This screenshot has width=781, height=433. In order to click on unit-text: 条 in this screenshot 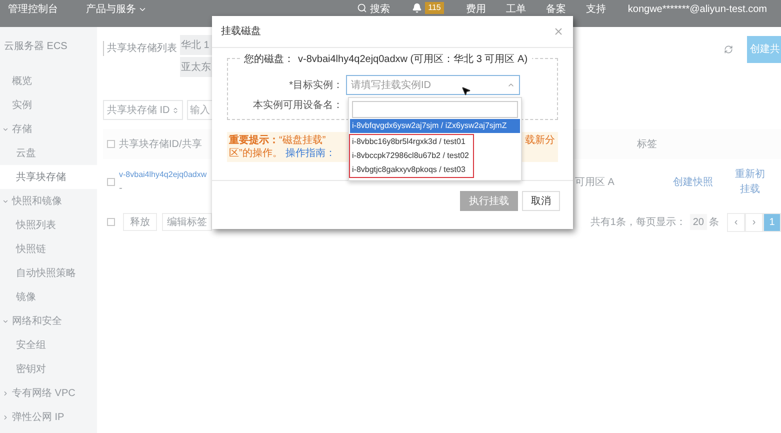, I will do `click(714, 223)`.